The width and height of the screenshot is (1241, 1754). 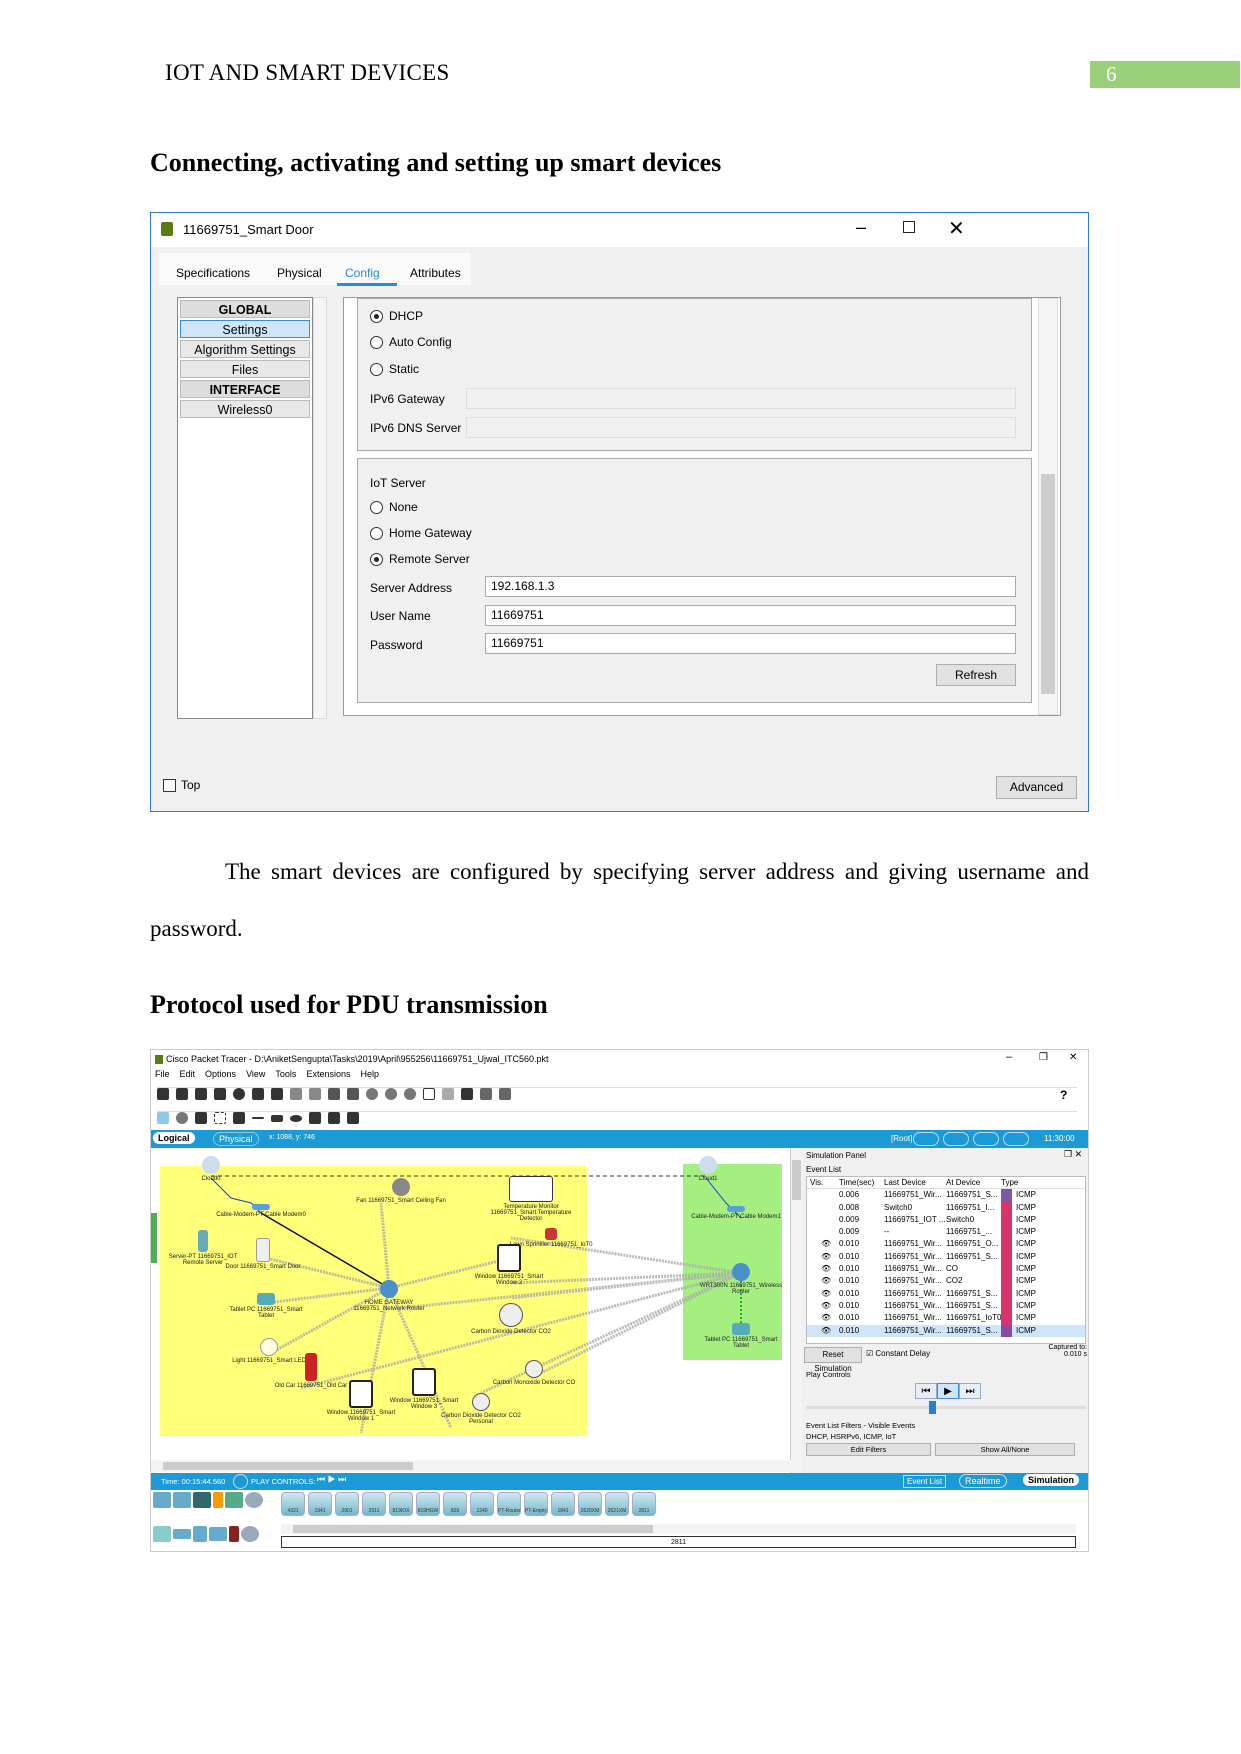 What do you see at coordinates (471, 1466) in the screenshot?
I see `horizontal-scrollbar` at bounding box center [471, 1466].